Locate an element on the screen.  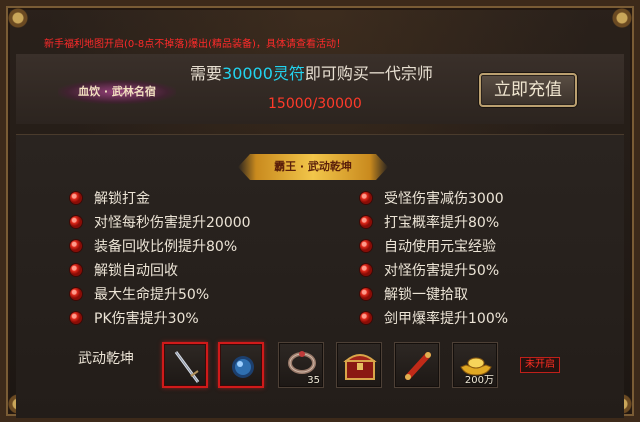
attribute-label: 受怪伤害减伤3000 is located at coordinates (444, 199).